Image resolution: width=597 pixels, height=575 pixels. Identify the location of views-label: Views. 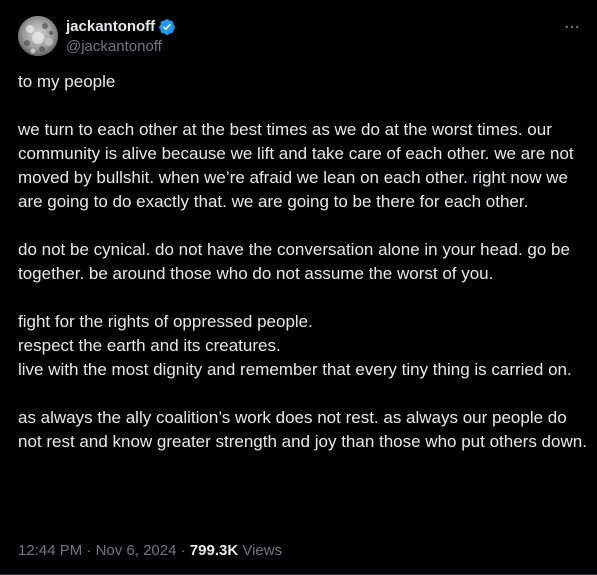
(262, 550).